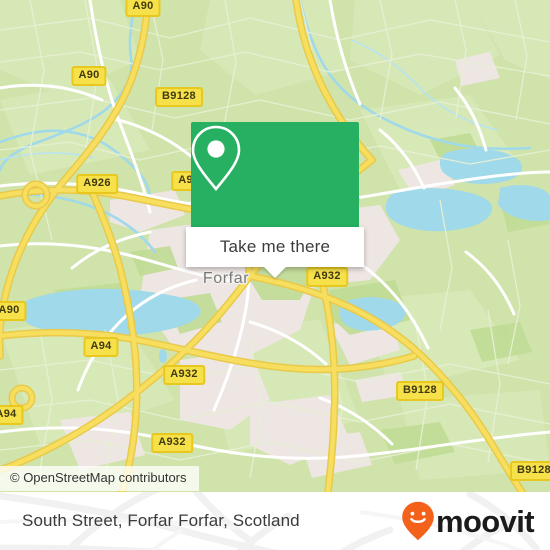 The width and height of the screenshot is (550, 550). I want to click on take-me-there-label: Take me there, so click(275, 246).